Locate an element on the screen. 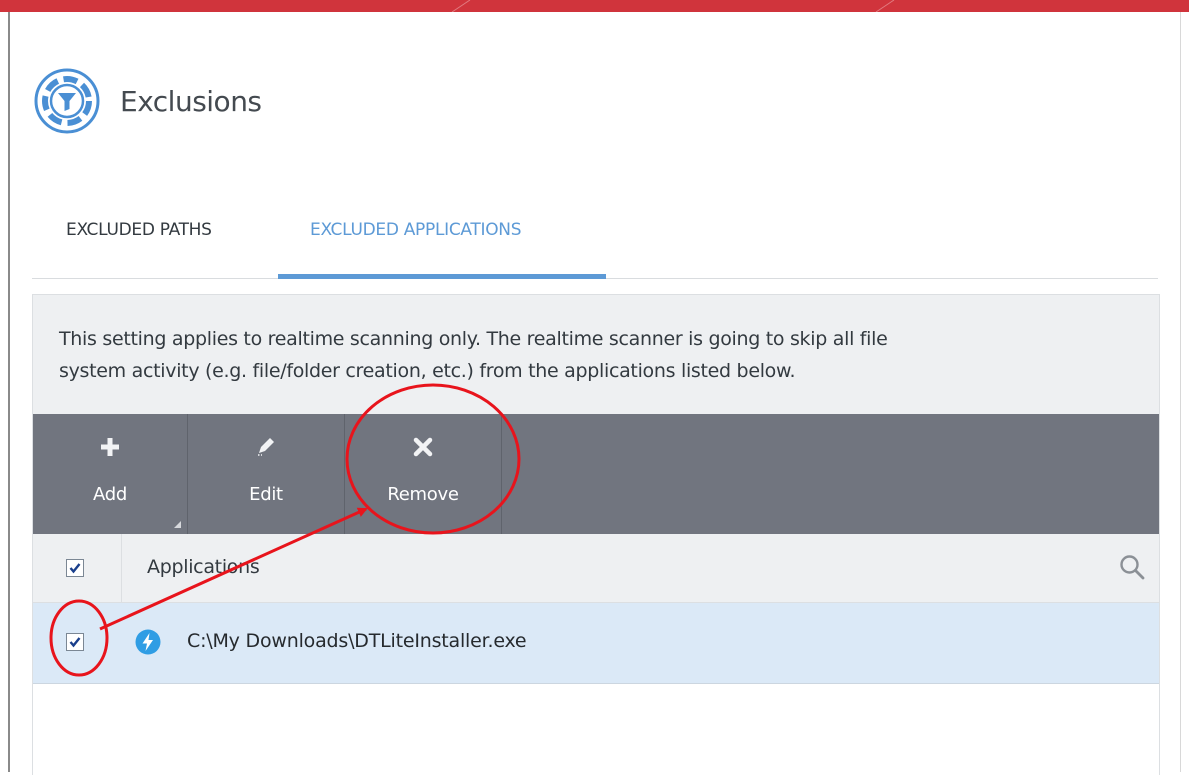 Image resolution: width=1189 pixels, height=784 pixels. row-checkbox is located at coordinates (75, 642).